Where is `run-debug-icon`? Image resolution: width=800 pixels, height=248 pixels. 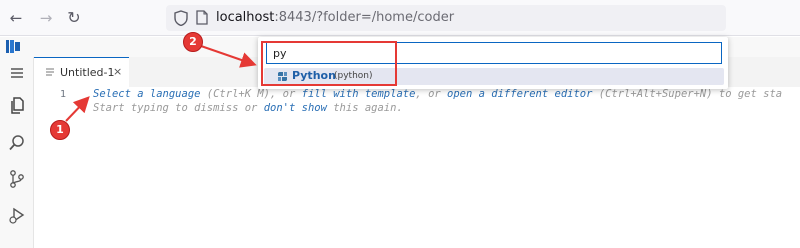 run-debug-icon is located at coordinates (17, 215).